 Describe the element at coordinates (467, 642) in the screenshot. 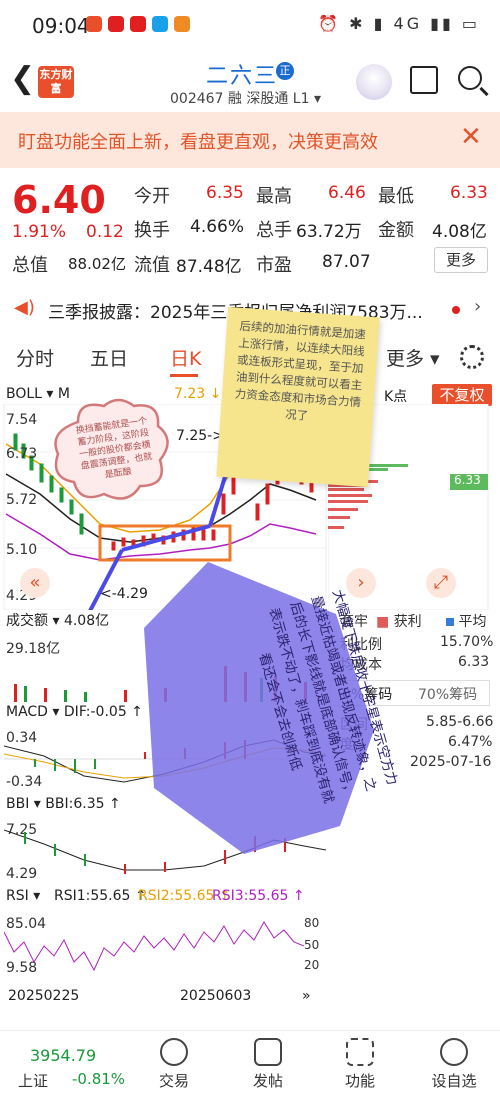

I see `profit-ratio-value: 15.70%` at that location.